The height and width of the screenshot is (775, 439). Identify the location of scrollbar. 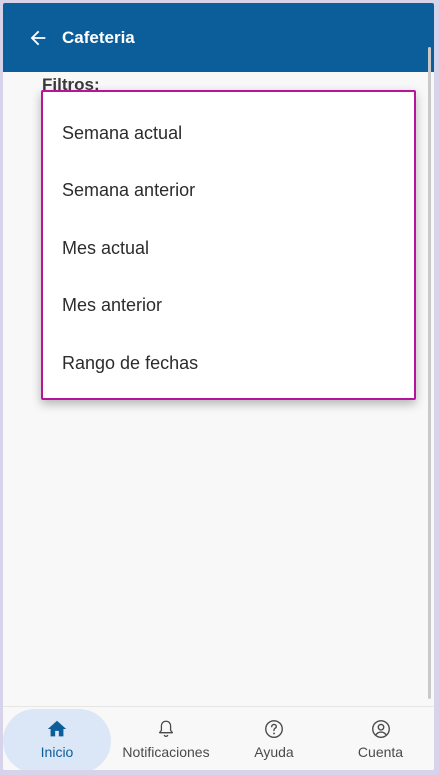
(429, 373).